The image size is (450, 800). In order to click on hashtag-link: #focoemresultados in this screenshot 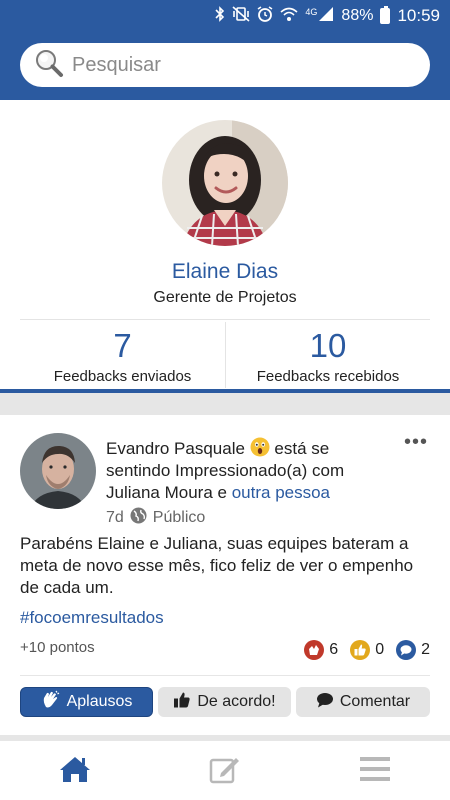, I will do `click(92, 618)`.